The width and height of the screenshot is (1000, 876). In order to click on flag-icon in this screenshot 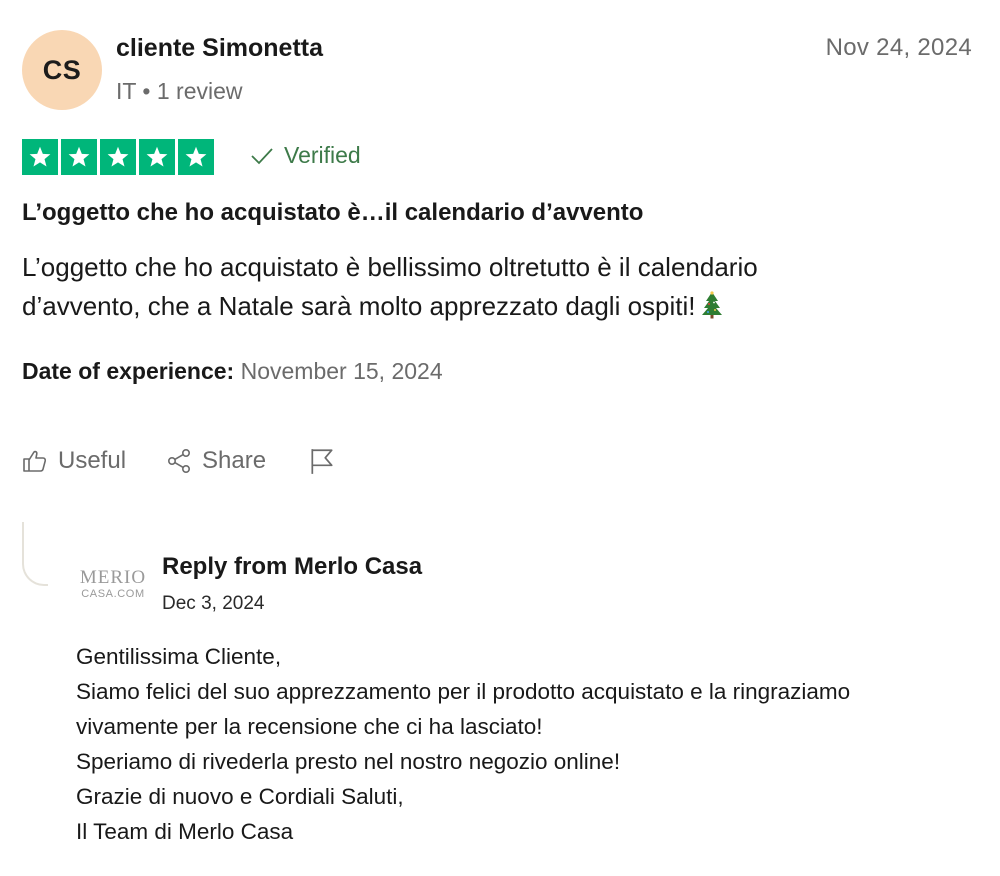, I will do `click(322, 461)`.